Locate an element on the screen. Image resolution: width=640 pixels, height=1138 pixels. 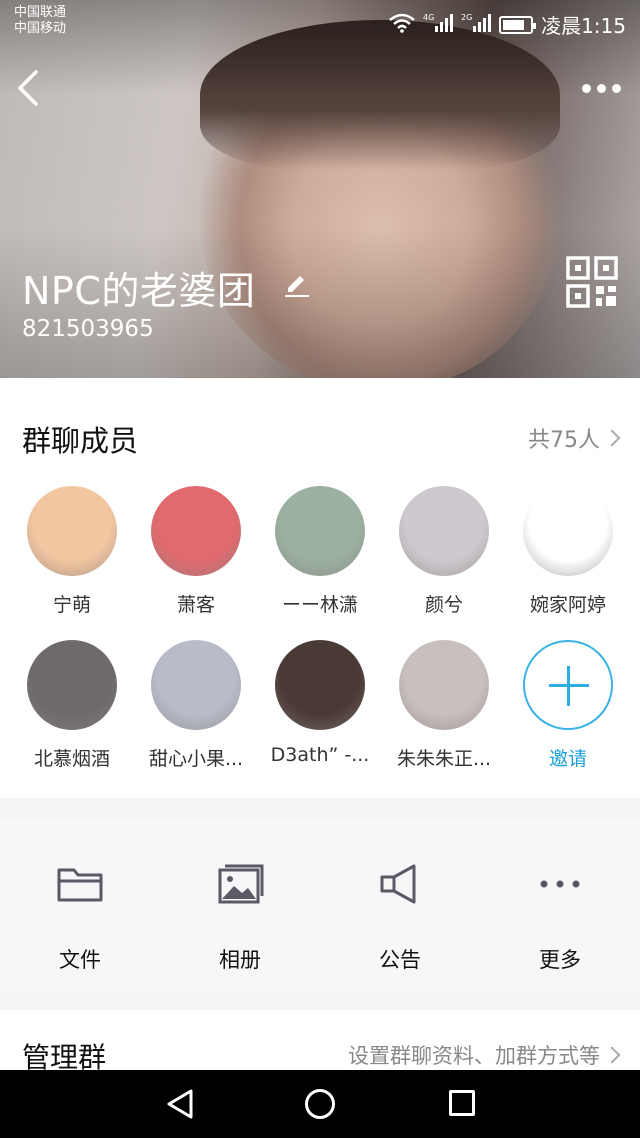
invite-button: 邀请 is located at coordinates (568, 705).